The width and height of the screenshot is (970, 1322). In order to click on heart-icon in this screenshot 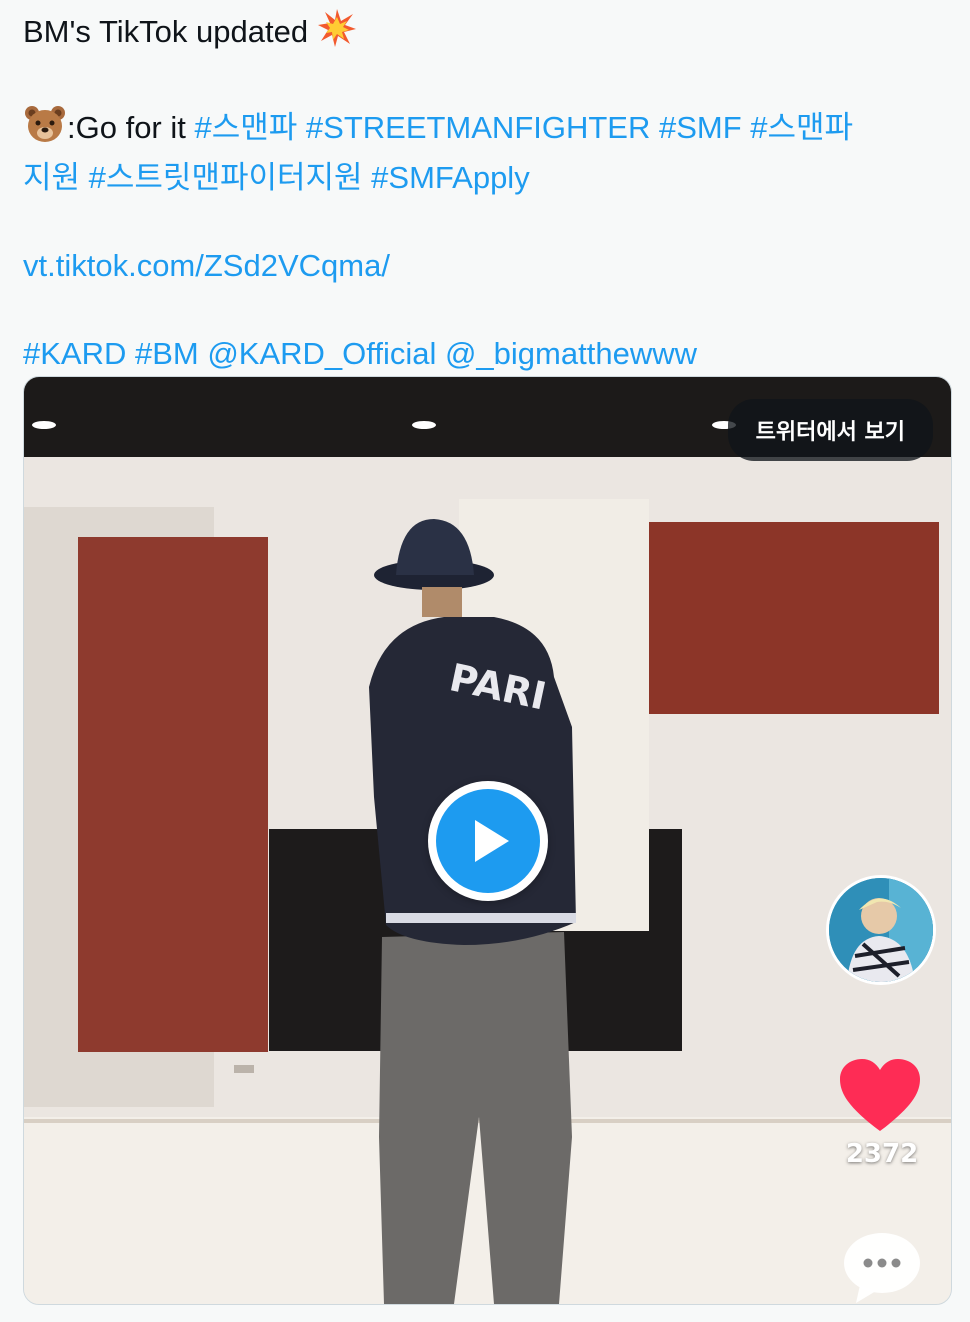, I will do `click(880, 1097)`.